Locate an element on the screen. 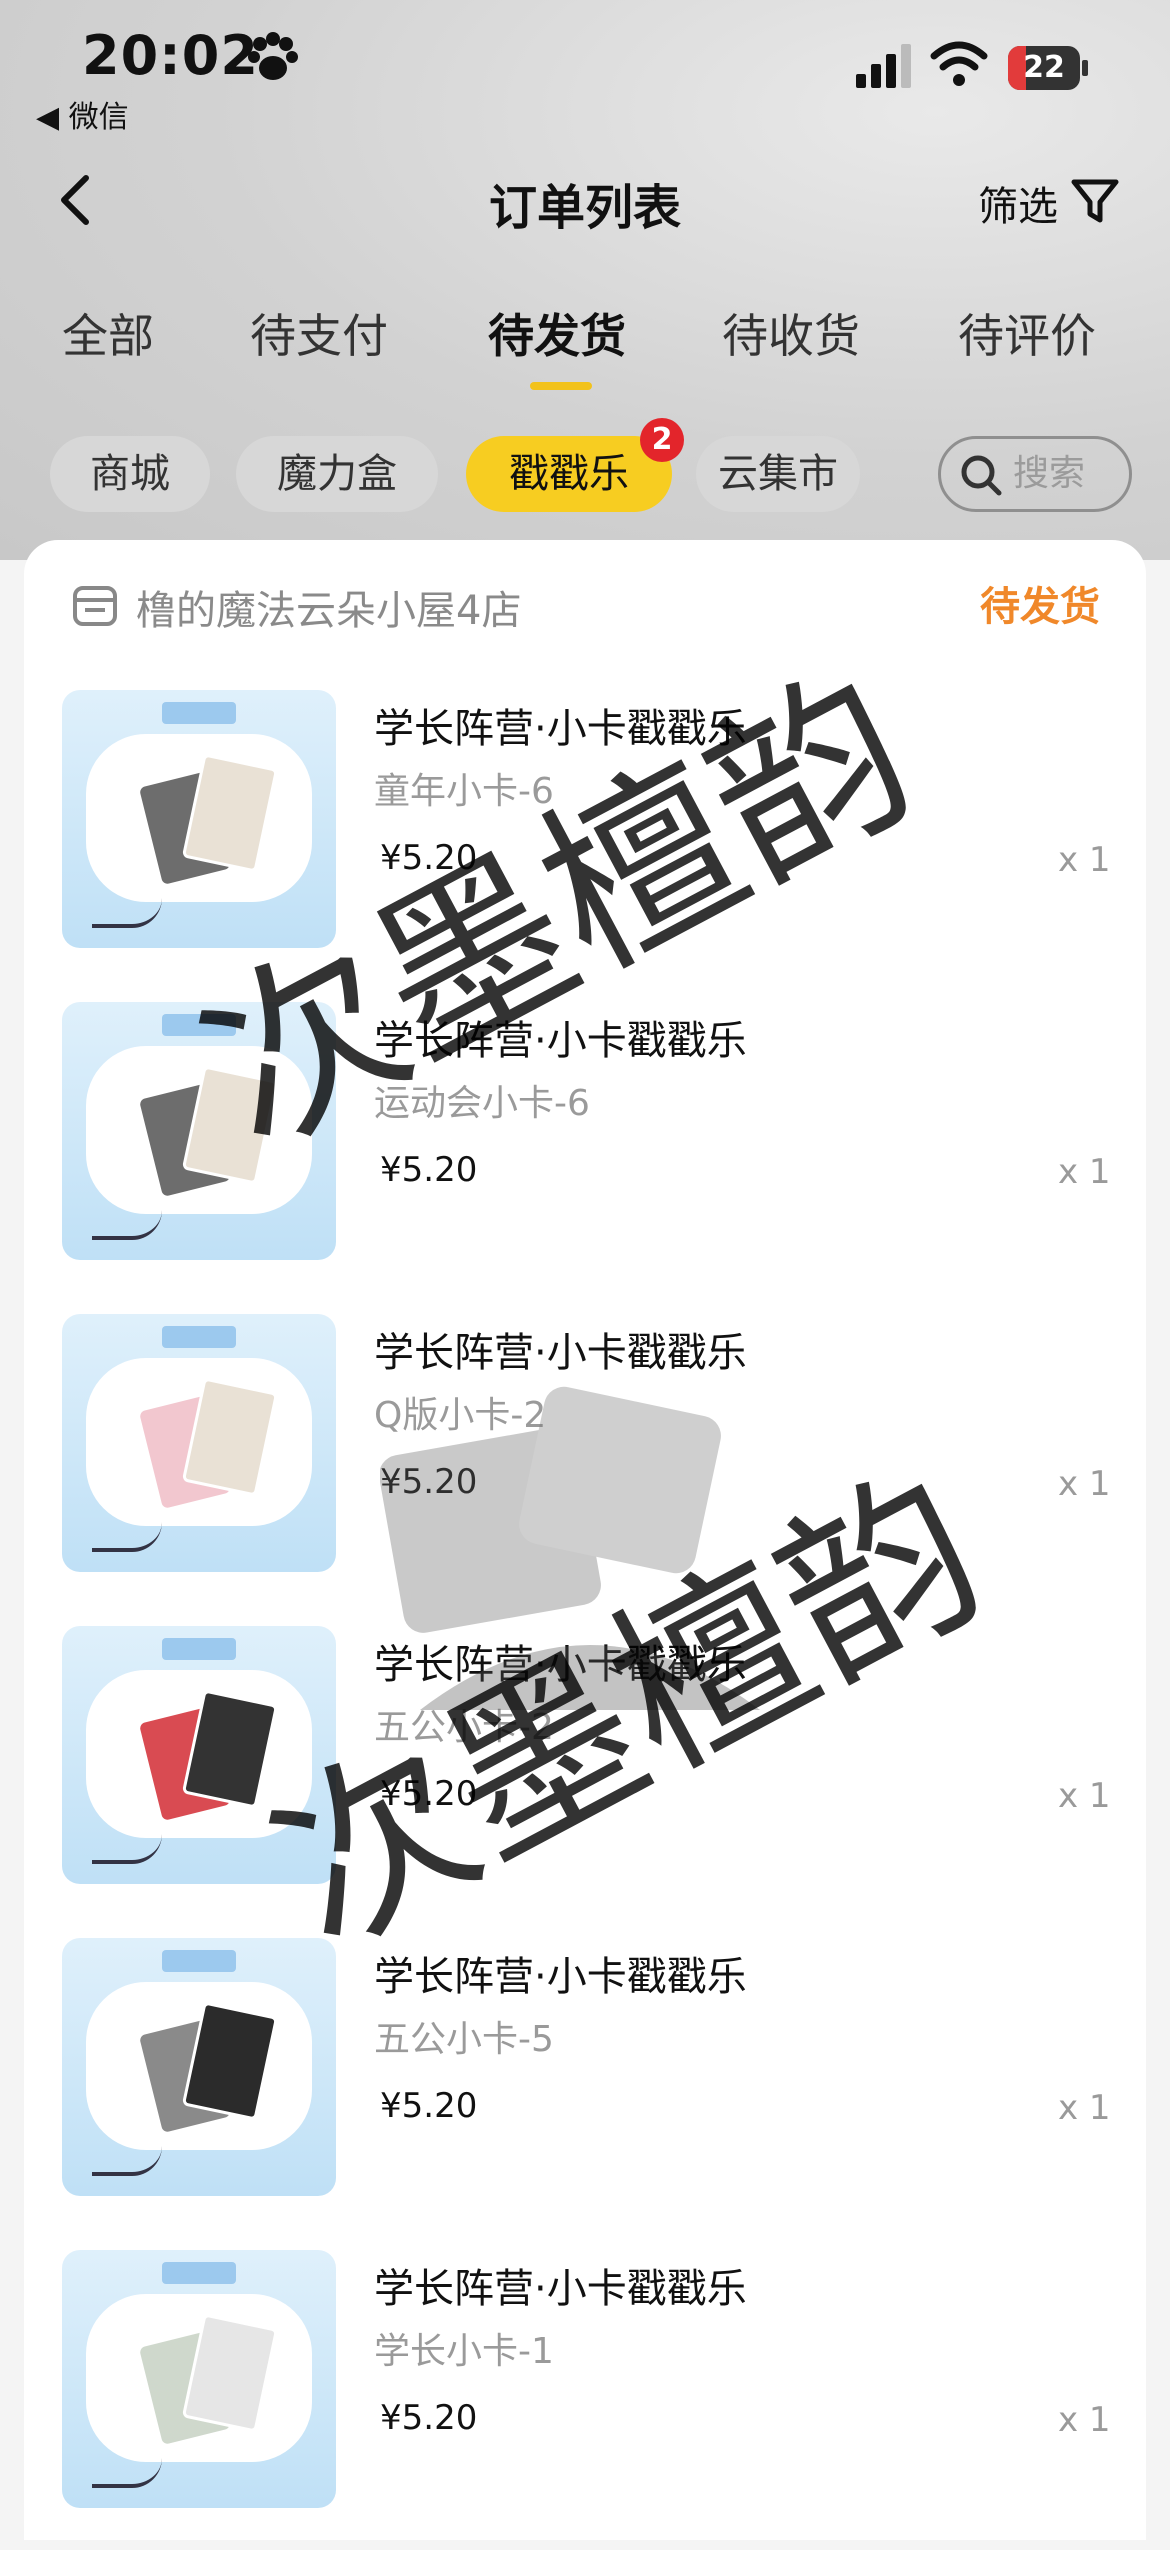 The width and height of the screenshot is (1170, 2550). chip-magic-box: 魔力盒 is located at coordinates (337, 474).